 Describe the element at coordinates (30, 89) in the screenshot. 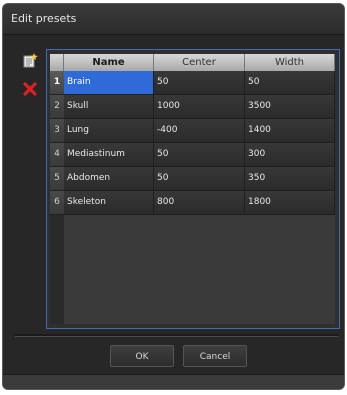

I see `delete-preset-icon` at that location.